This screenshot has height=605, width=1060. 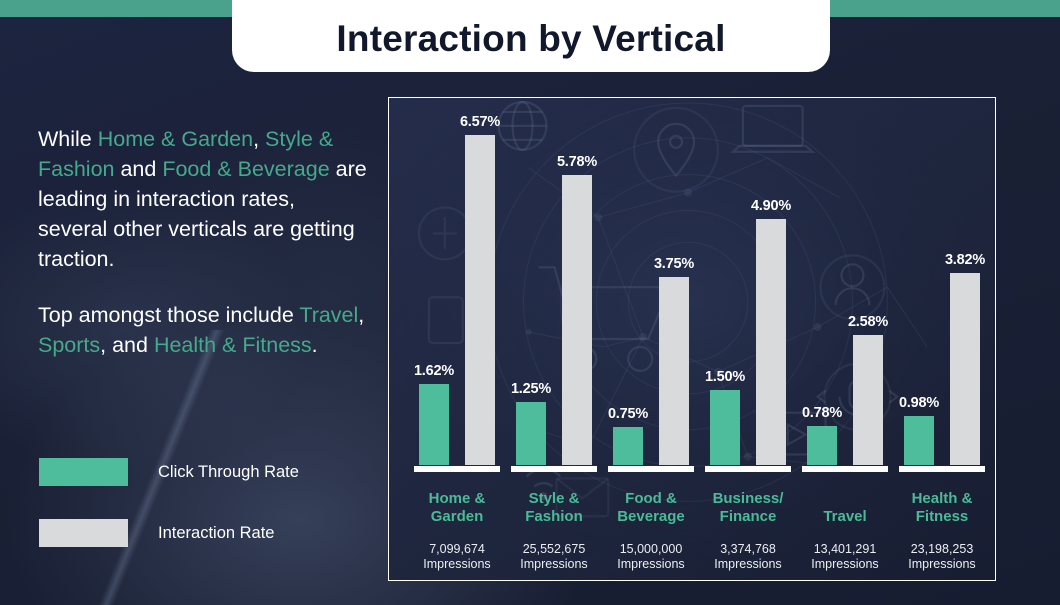 What do you see at coordinates (457, 556) in the screenshot?
I see `impressions-label: 7,099,674 Impressions` at bounding box center [457, 556].